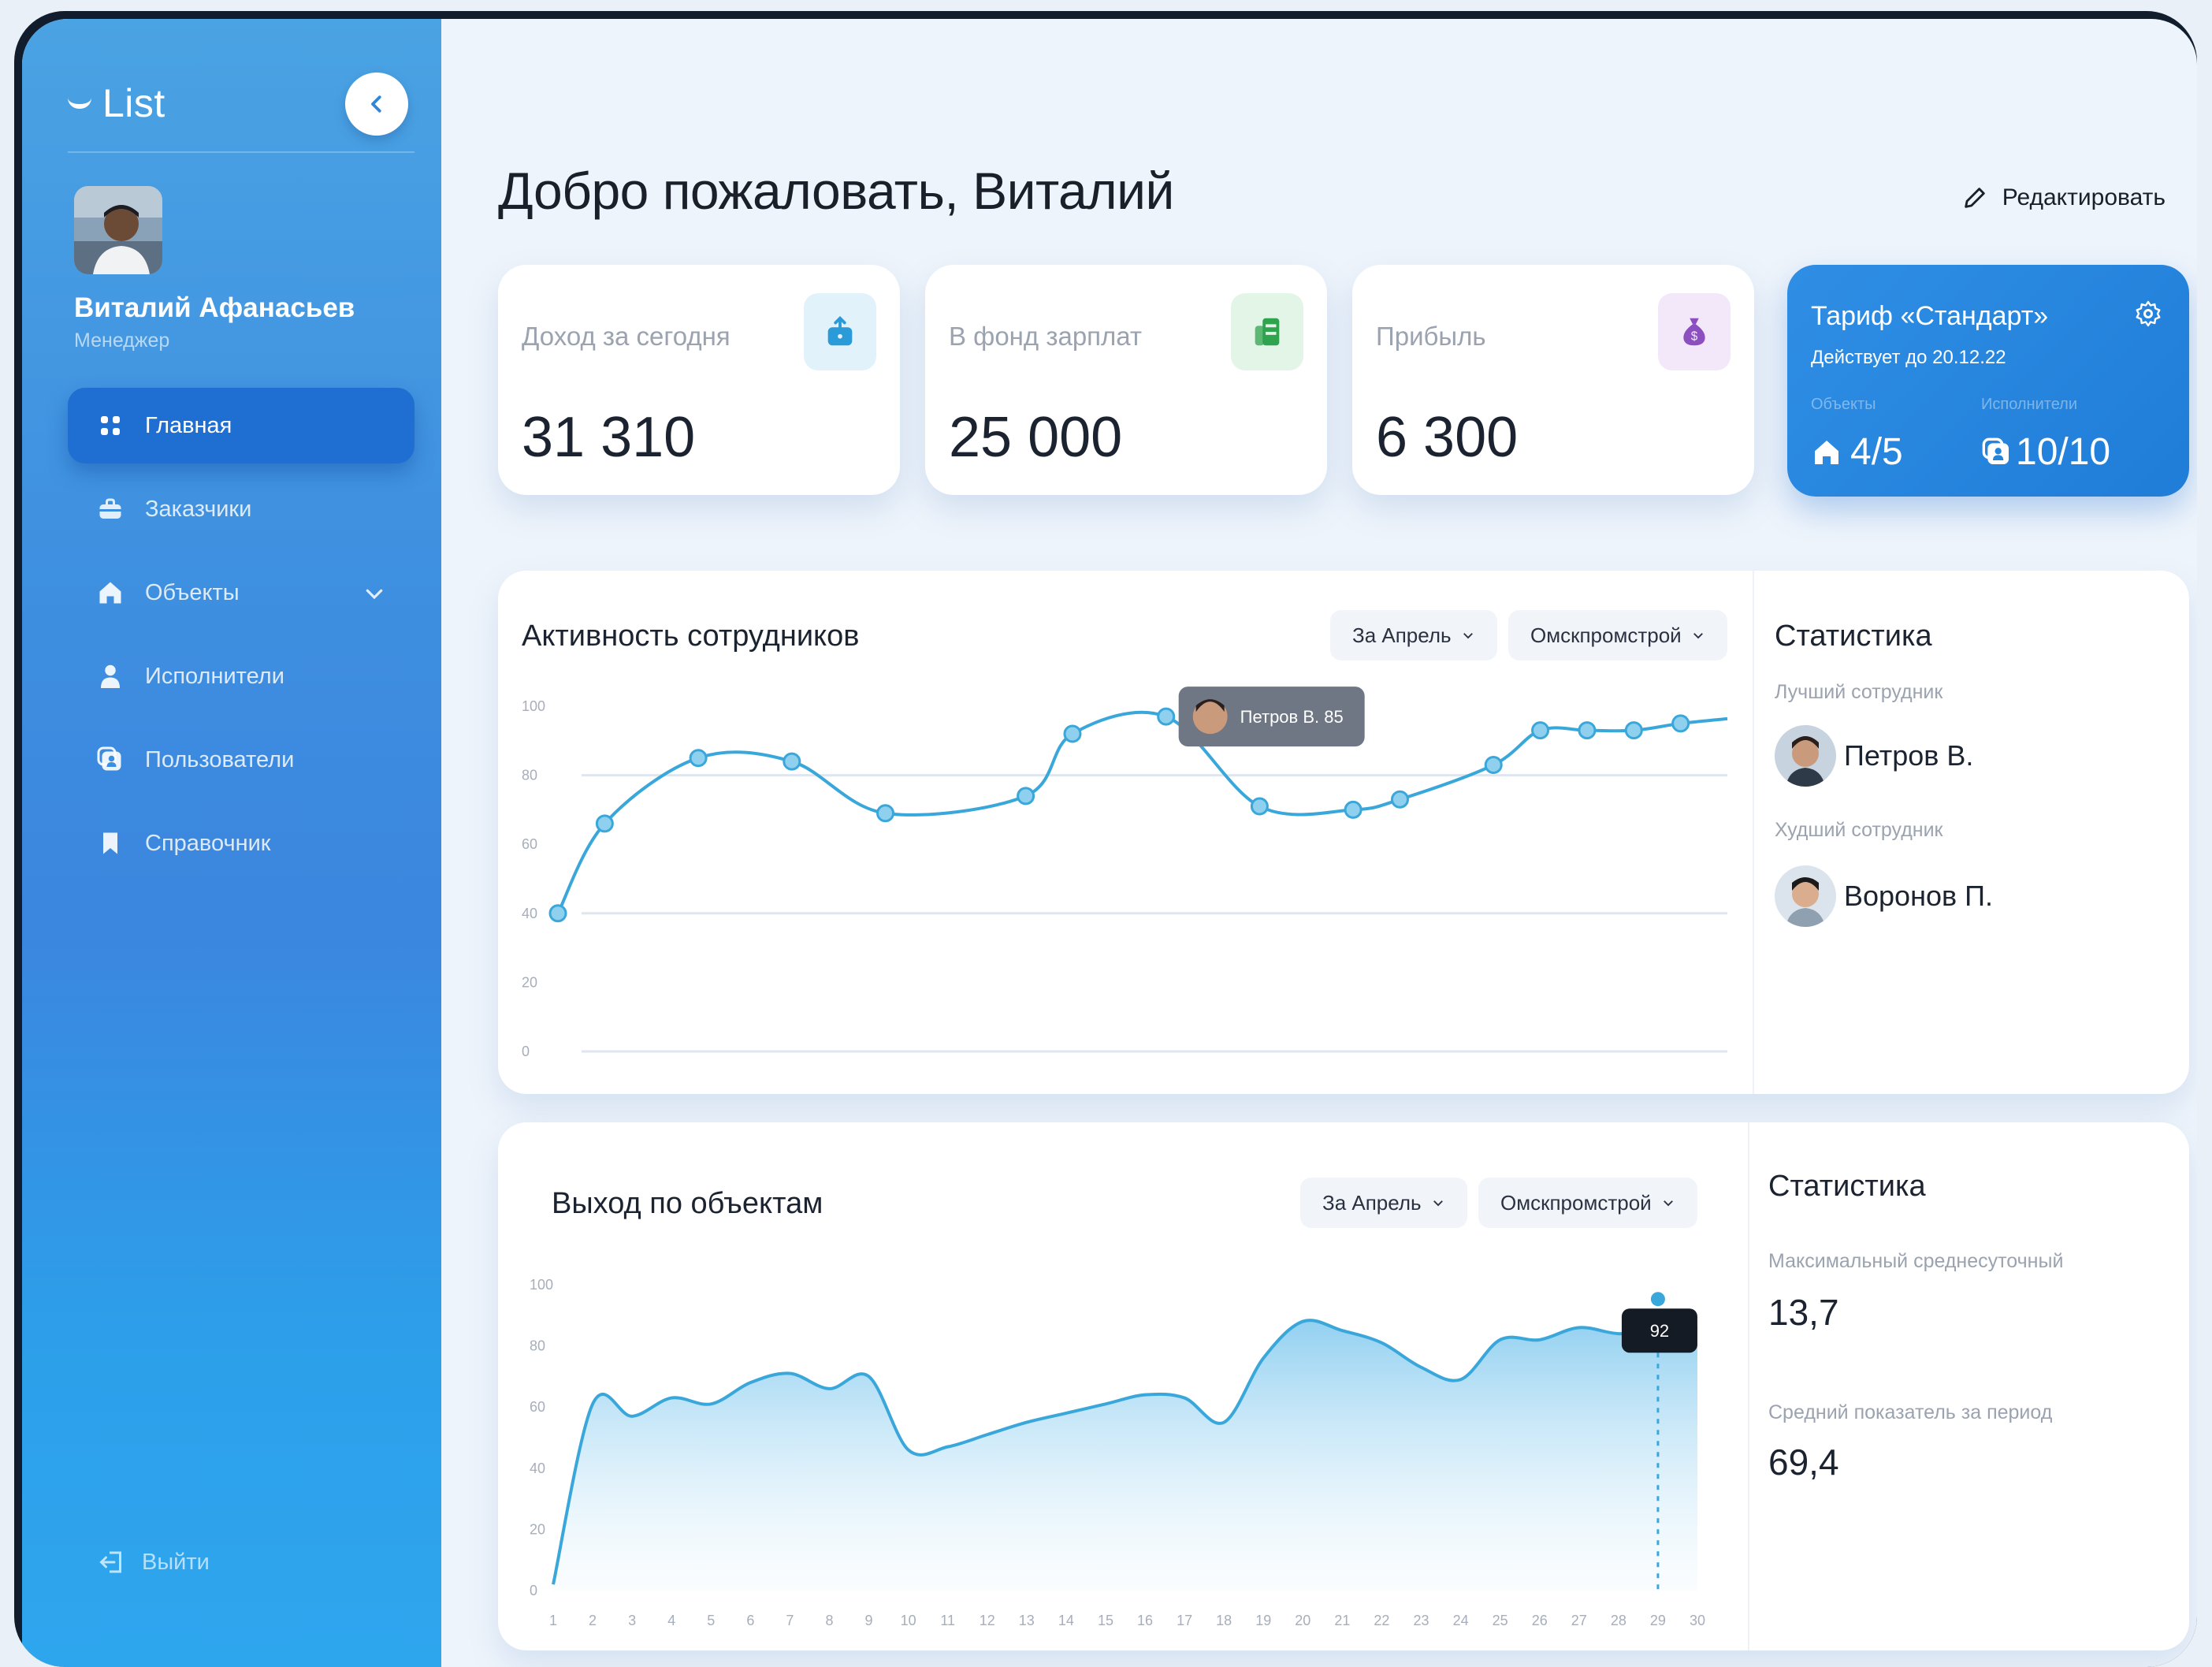 The height and width of the screenshot is (1667, 2212). What do you see at coordinates (111, 676) in the screenshot?
I see `person-icon` at bounding box center [111, 676].